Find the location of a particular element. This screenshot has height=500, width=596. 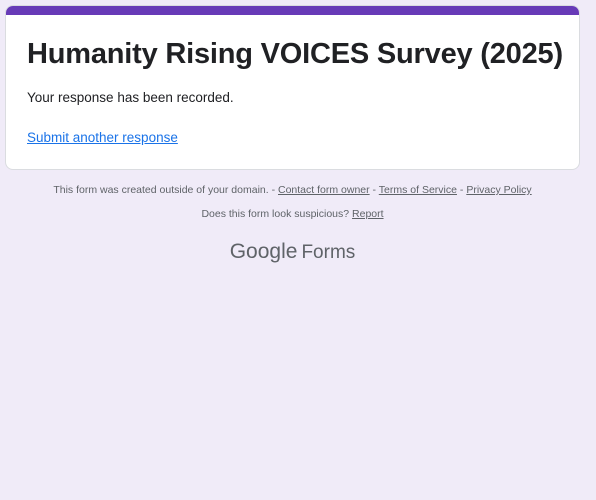

privacy-policy-link: Privacy Policy is located at coordinates (498, 190).